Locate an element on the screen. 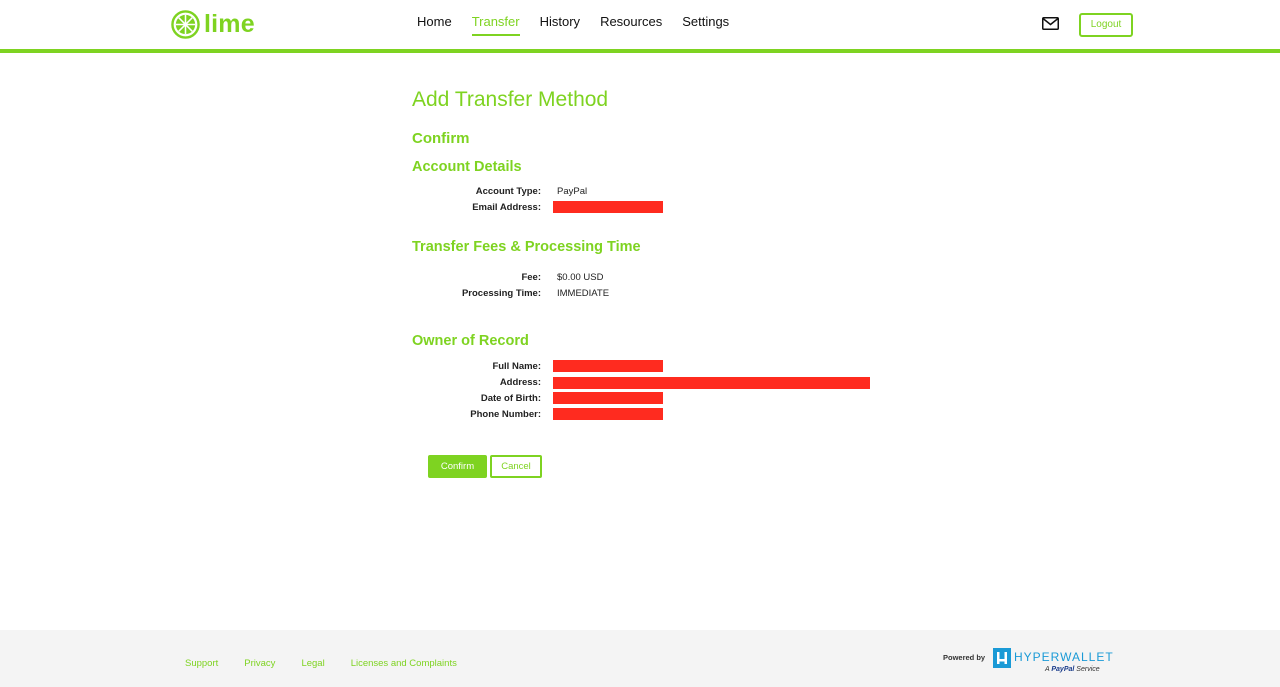 This screenshot has width=1280, height=687. date-of-birth-label: Date of Birth: is located at coordinates (510, 398).